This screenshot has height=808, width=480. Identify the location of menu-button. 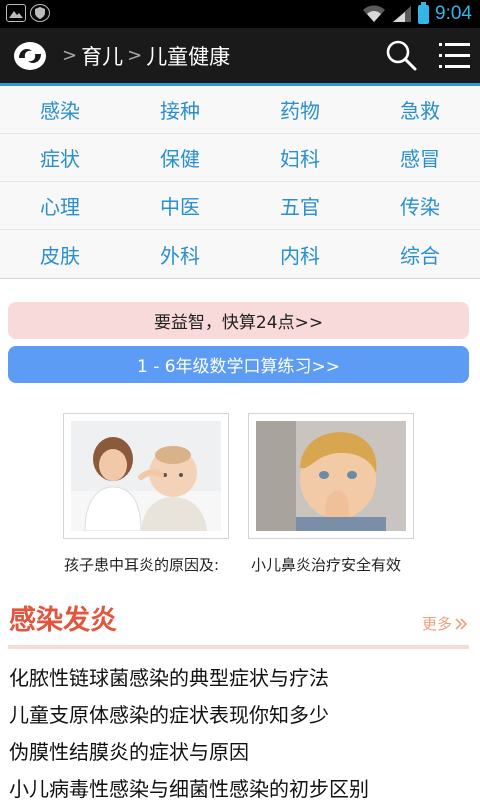
(454, 56).